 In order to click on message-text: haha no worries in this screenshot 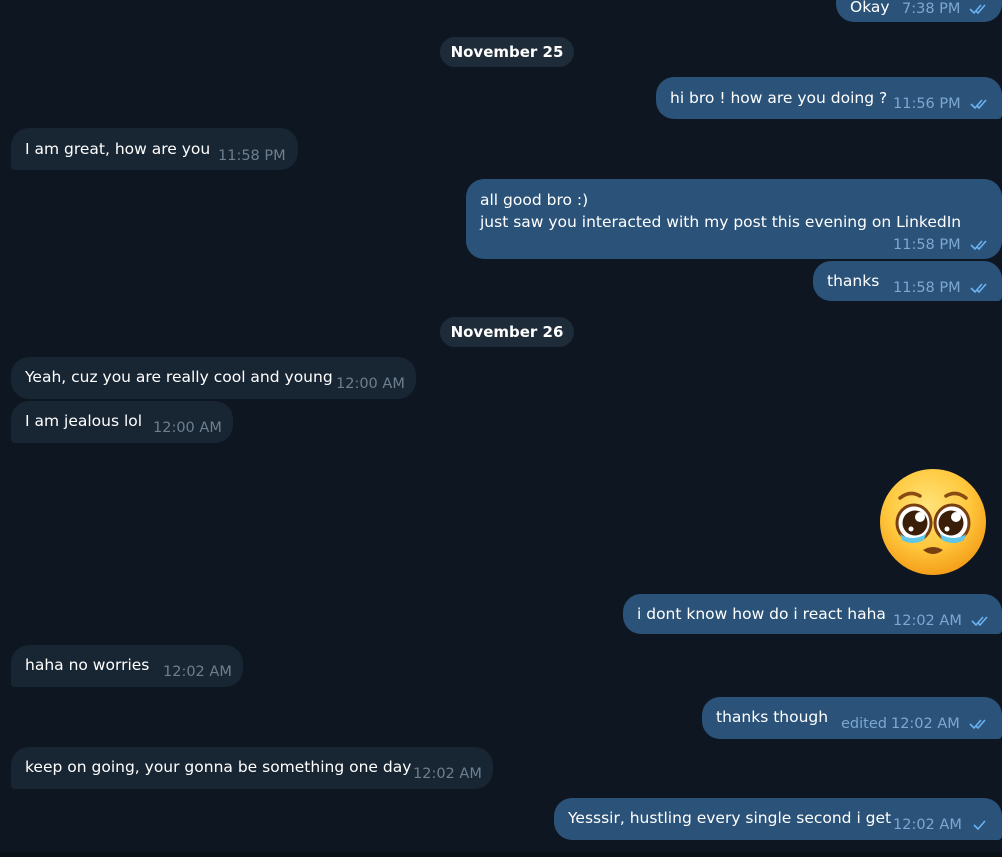, I will do `click(87, 665)`.